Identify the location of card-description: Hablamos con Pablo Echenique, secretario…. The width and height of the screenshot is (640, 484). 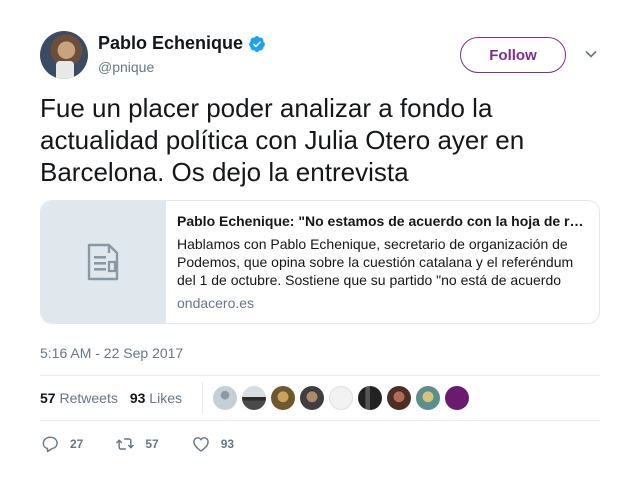
(375, 262).